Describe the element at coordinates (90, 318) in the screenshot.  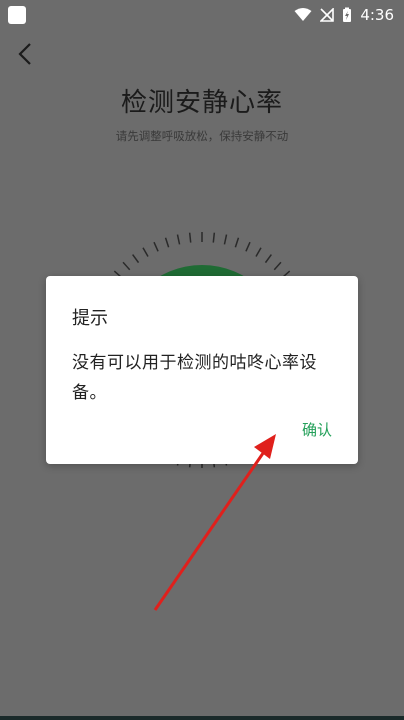
I see `dialog-title: 提示` at that location.